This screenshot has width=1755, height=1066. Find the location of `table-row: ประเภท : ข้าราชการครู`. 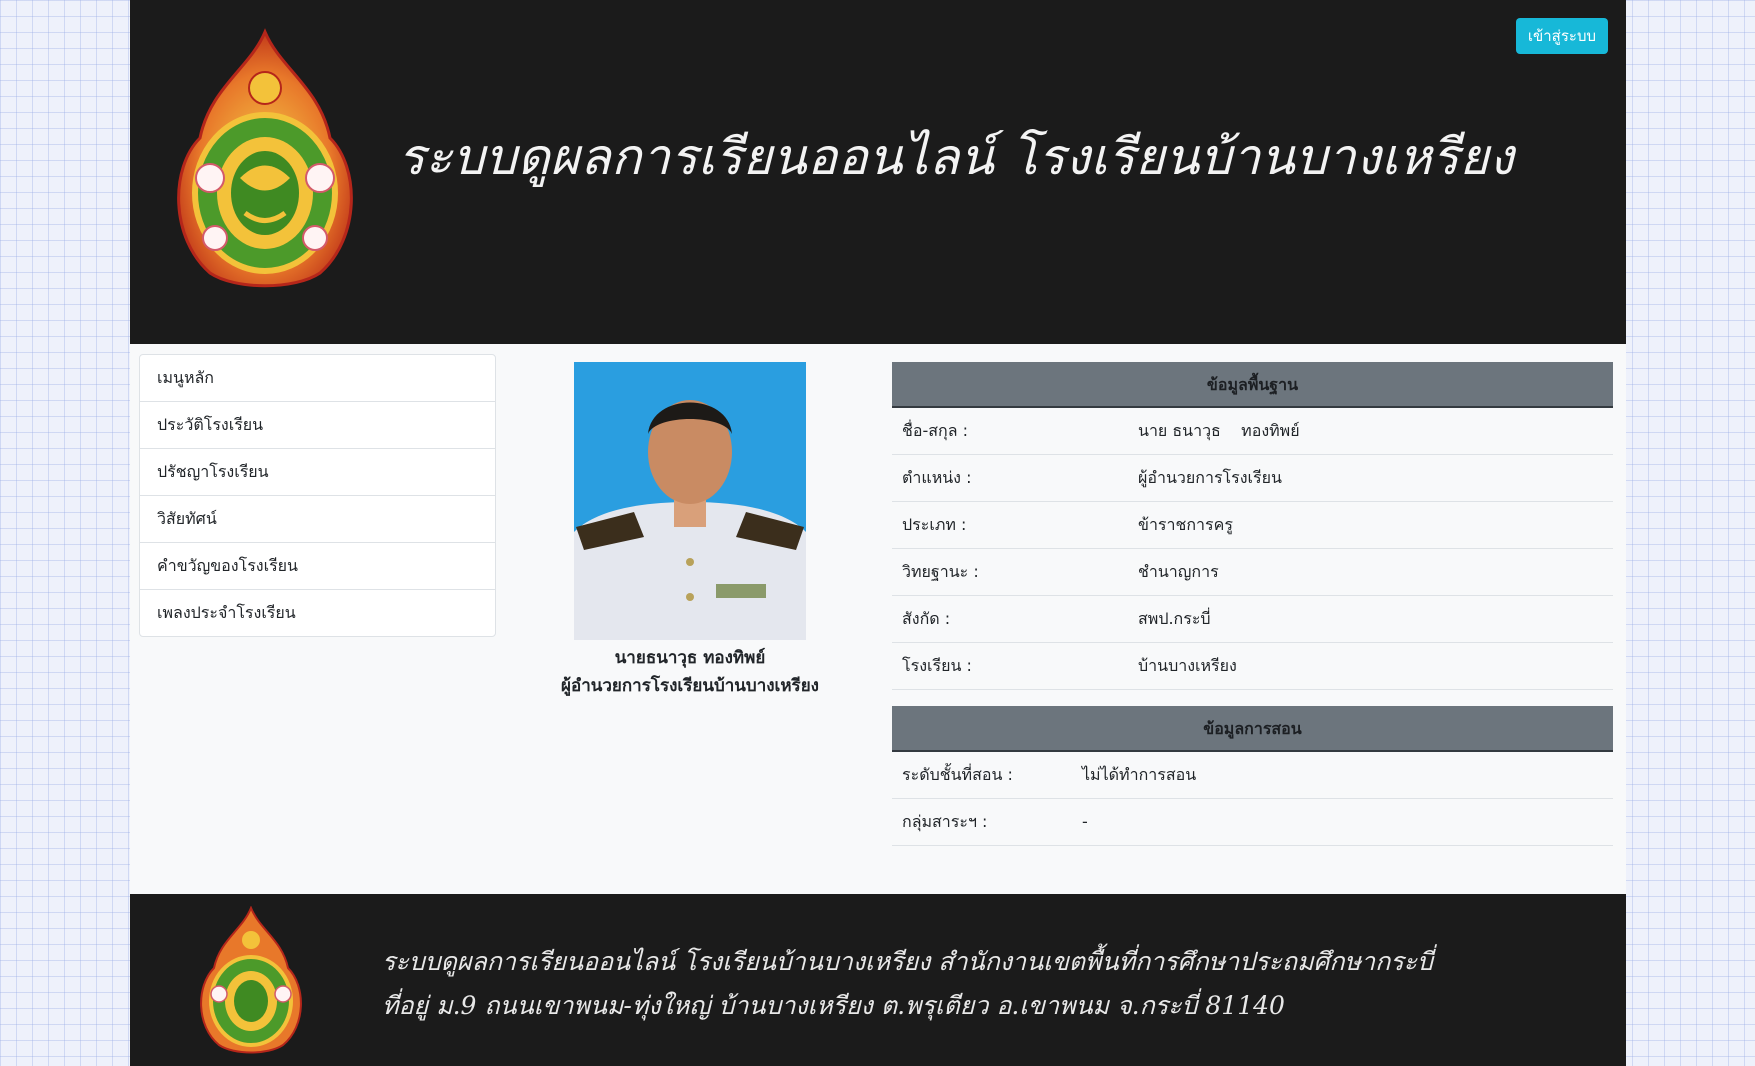

table-row: ประเภท : ข้าราชการครู is located at coordinates (1252, 525).